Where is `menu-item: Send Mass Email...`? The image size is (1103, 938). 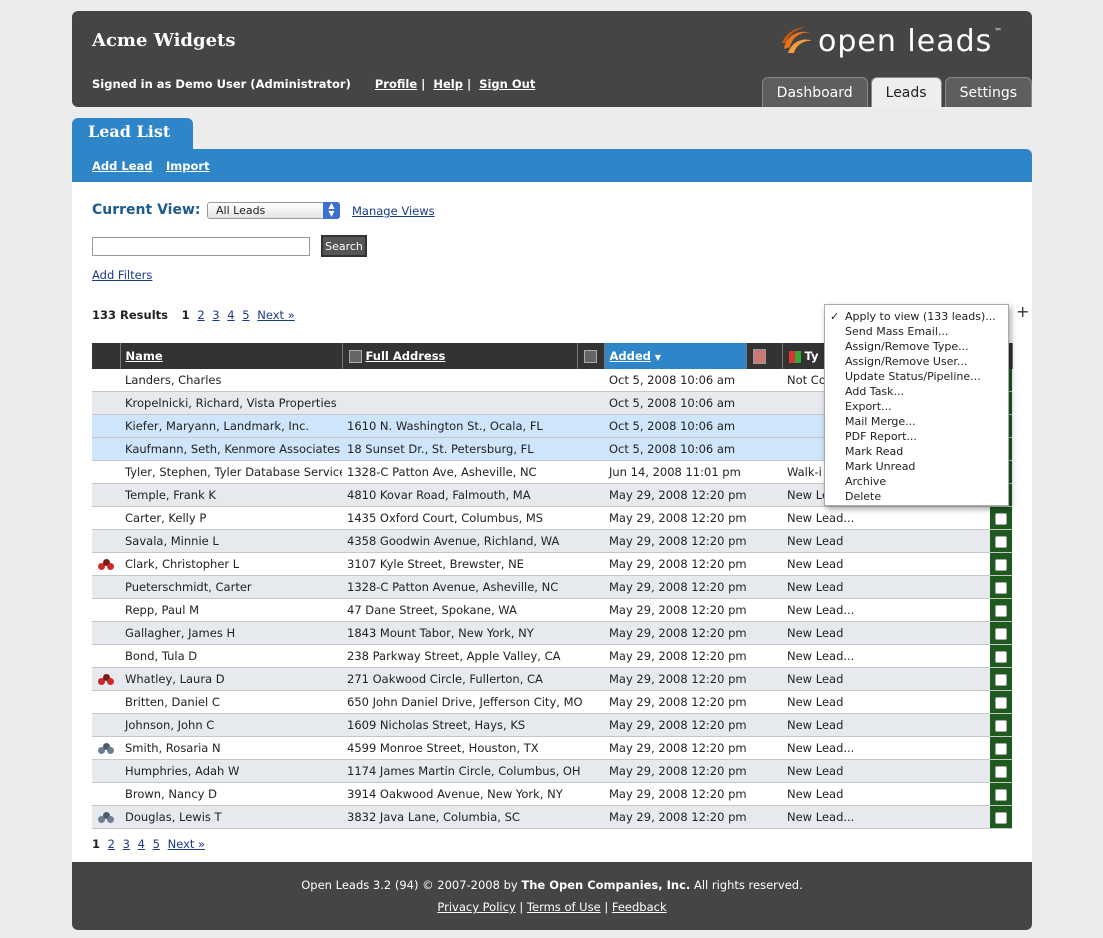 menu-item: Send Mass Email... is located at coordinates (916, 331).